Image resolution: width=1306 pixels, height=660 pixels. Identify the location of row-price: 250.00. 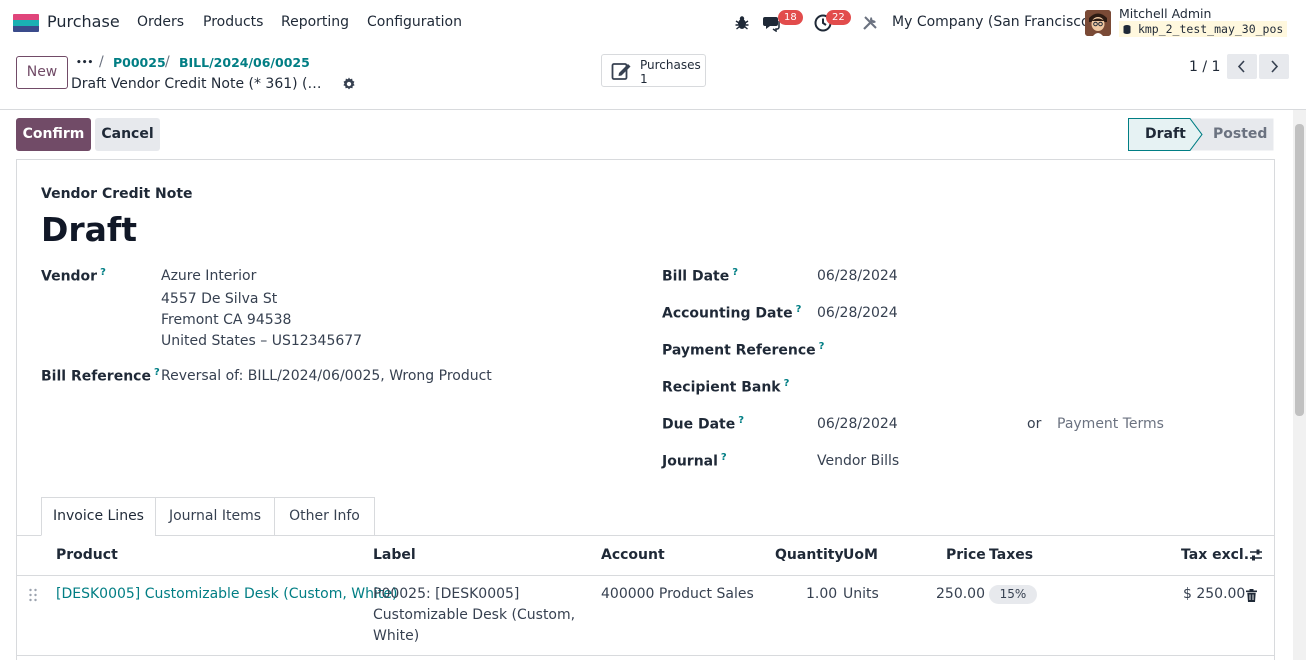
(960, 594).